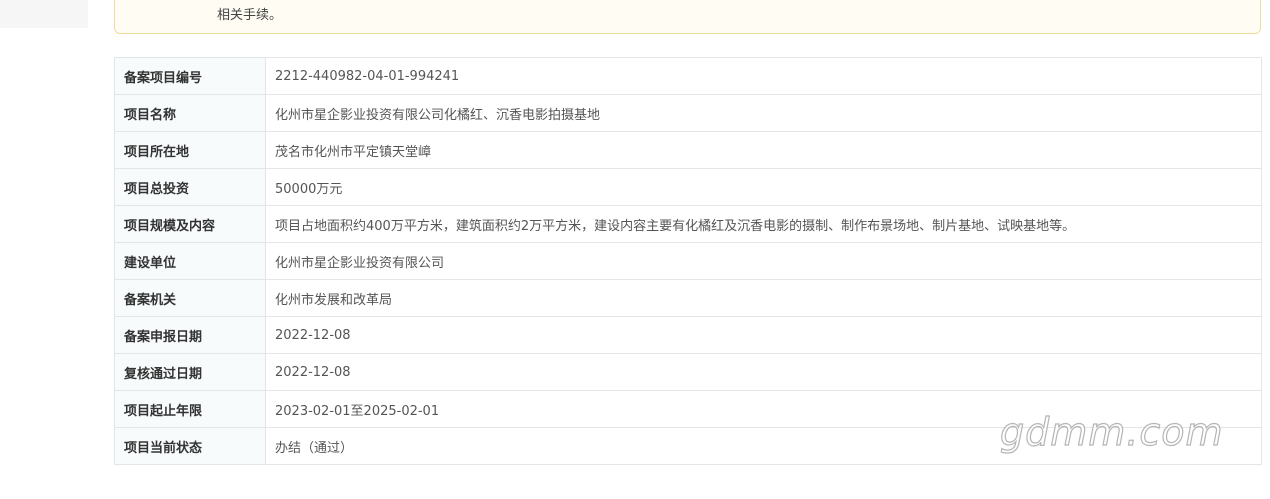 The width and height of the screenshot is (1270, 499). What do you see at coordinates (763, 187) in the screenshot?
I see `row-value: 50000万元` at bounding box center [763, 187].